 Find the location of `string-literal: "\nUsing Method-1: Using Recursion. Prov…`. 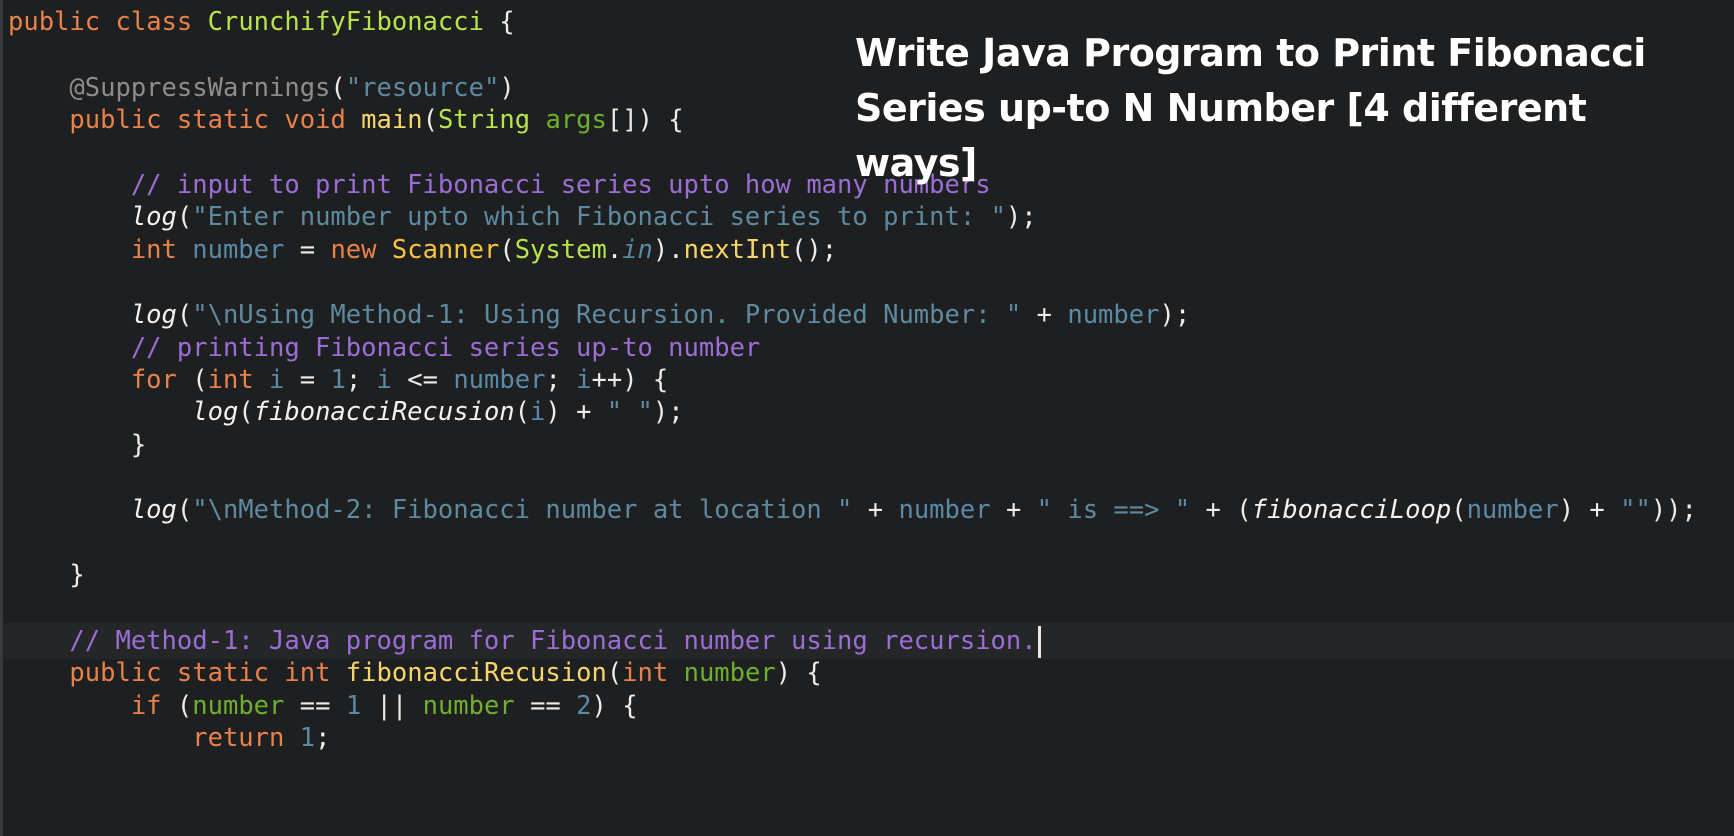

string-literal: "\nUsing Method-1: Using Recursion. Prov… is located at coordinates (607, 315).